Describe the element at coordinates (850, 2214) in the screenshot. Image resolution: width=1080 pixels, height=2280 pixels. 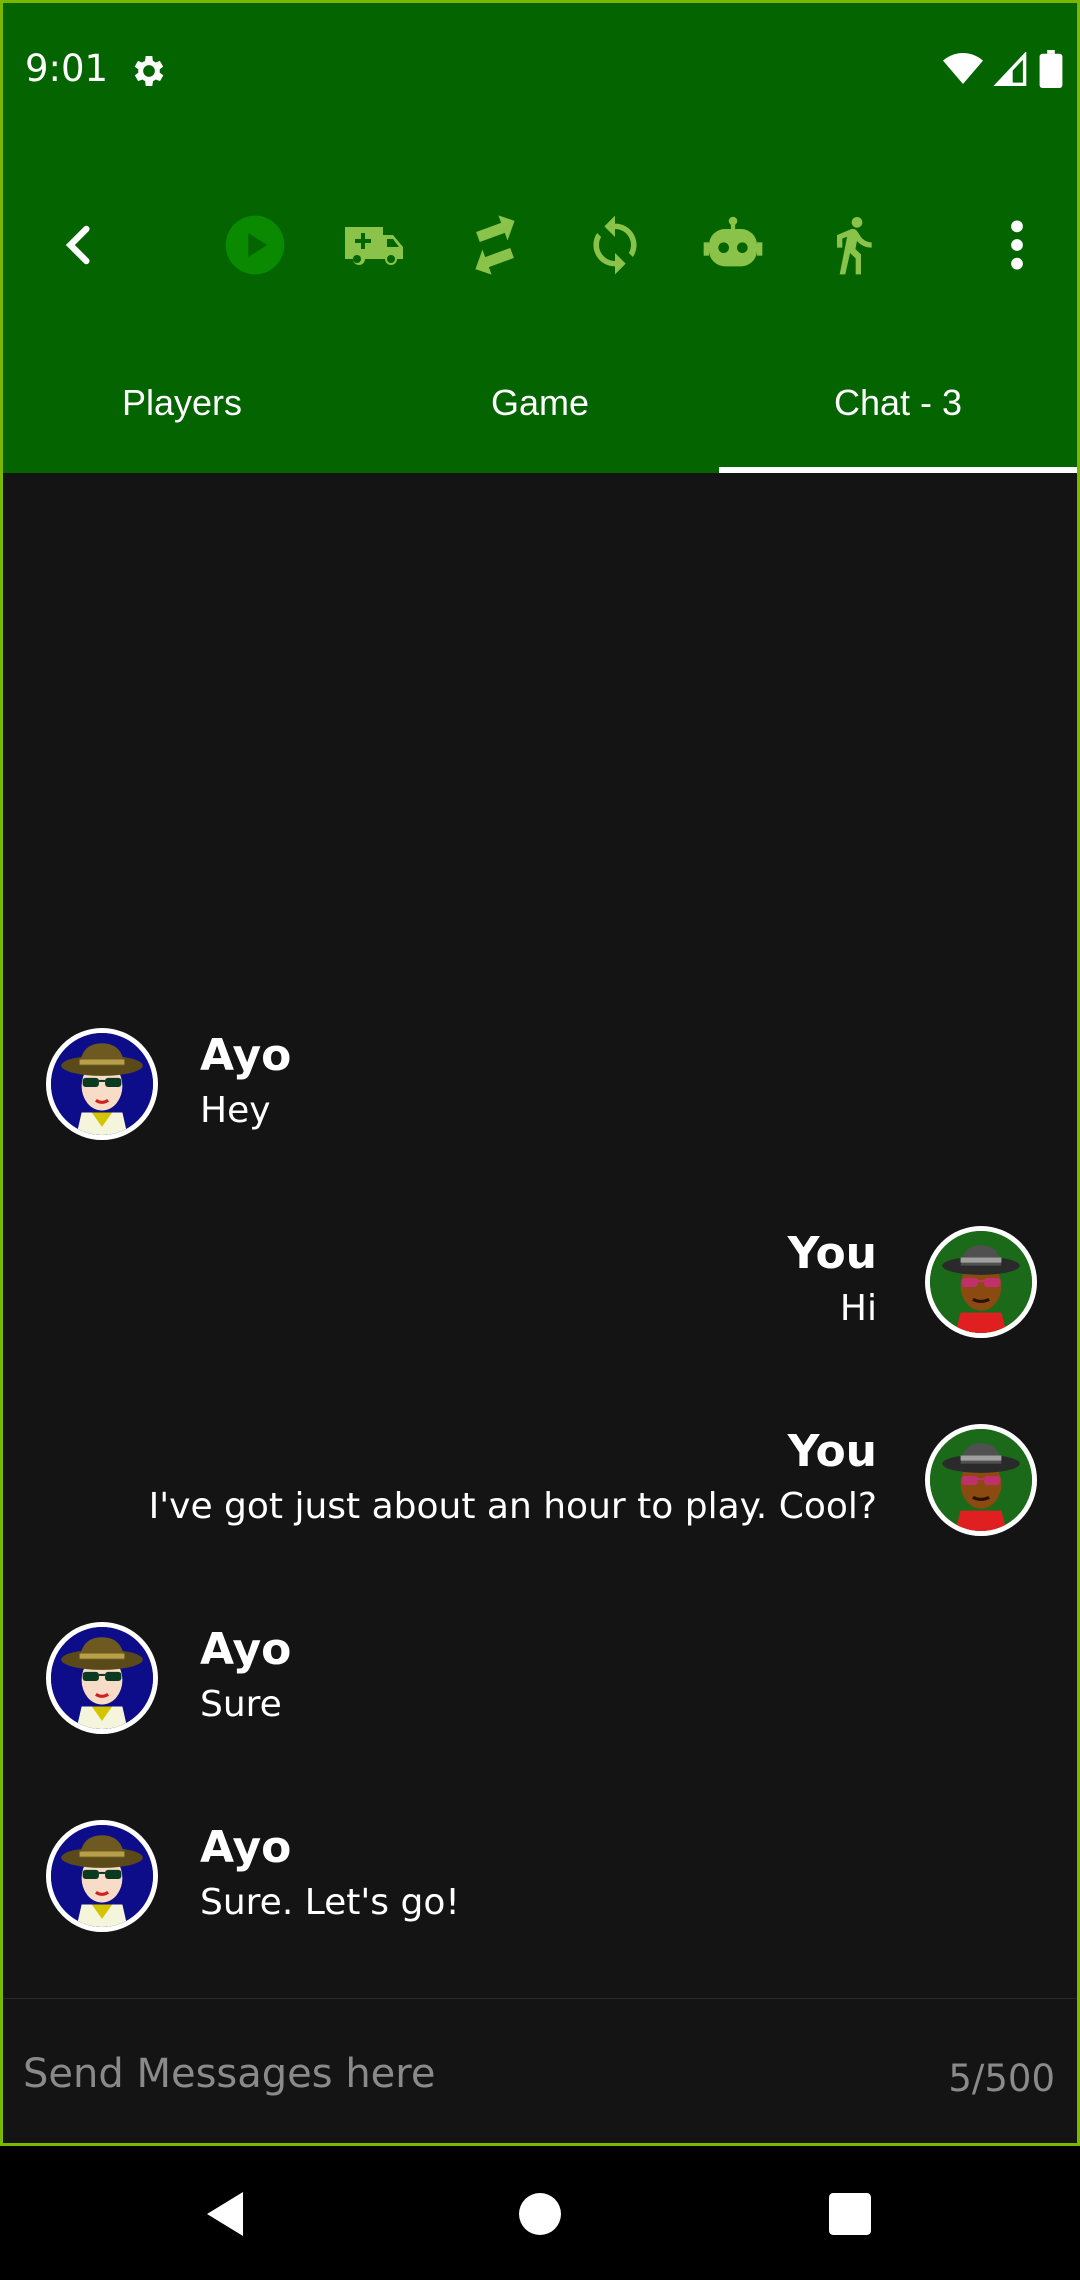
I see `nav-recents-icon` at that location.